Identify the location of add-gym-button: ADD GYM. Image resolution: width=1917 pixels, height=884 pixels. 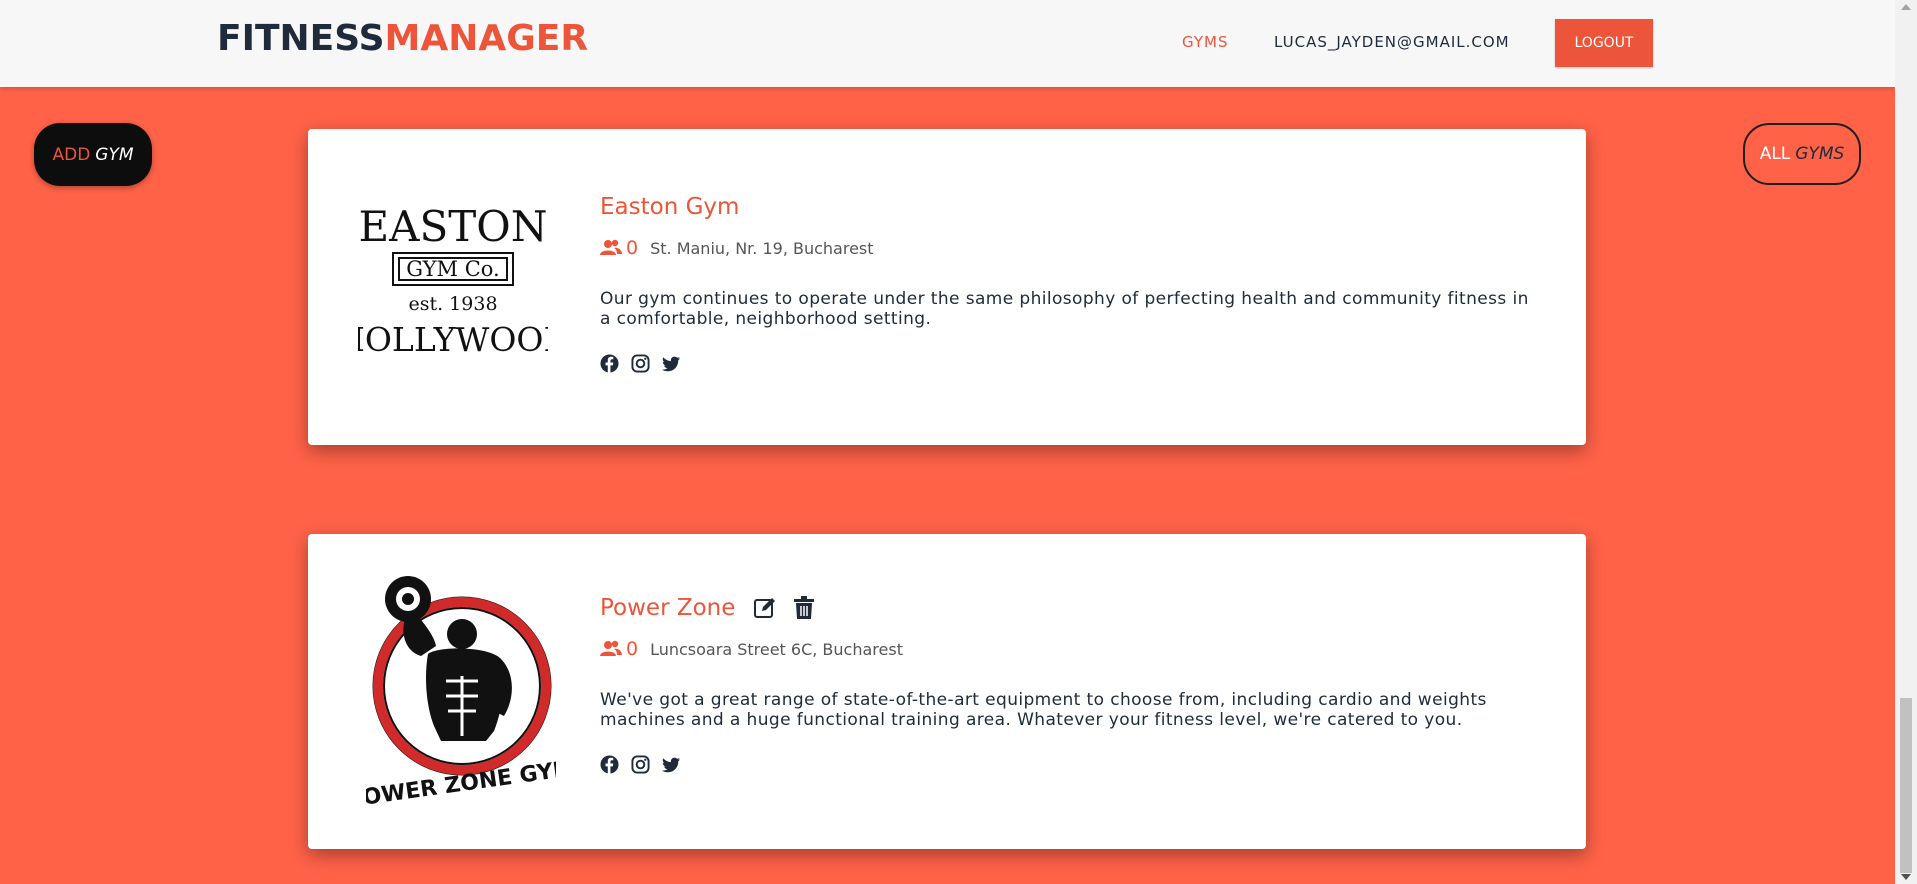
(93, 154).